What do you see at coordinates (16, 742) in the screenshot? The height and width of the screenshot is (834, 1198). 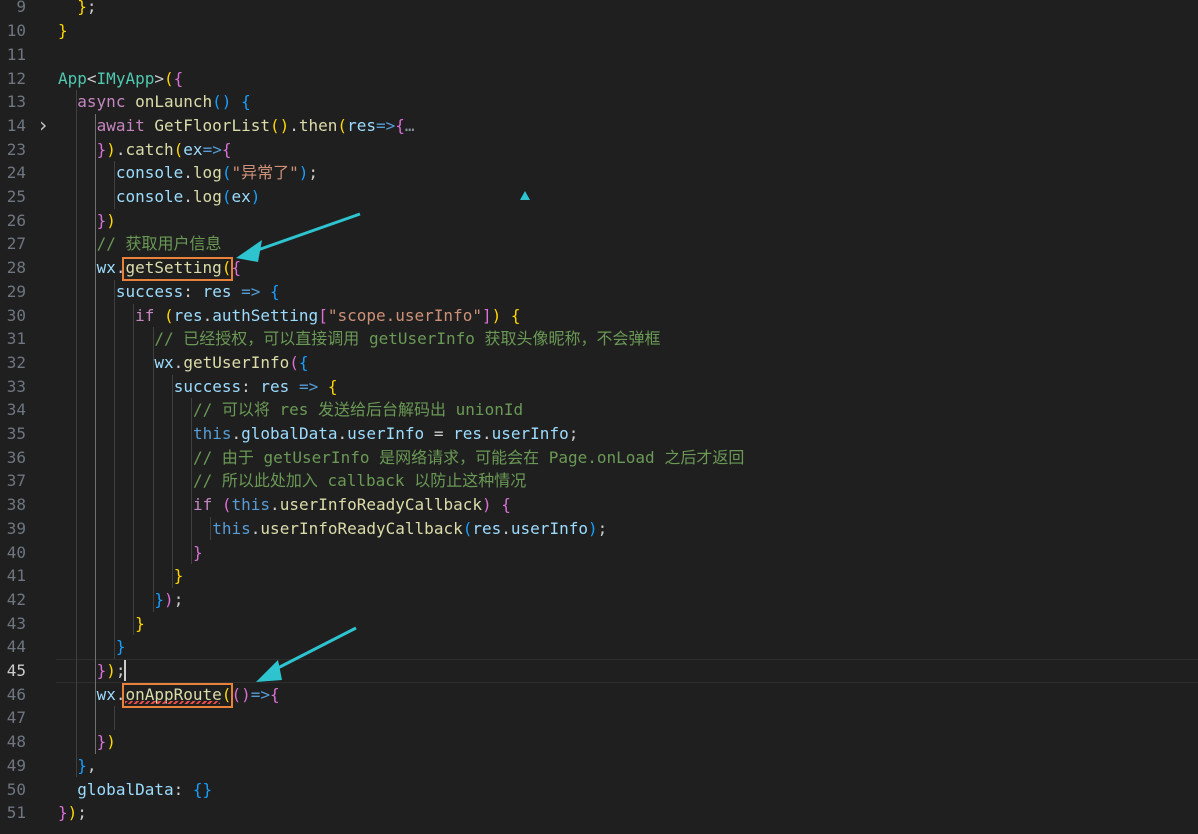 I see `line-number: 48` at bounding box center [16, 742].